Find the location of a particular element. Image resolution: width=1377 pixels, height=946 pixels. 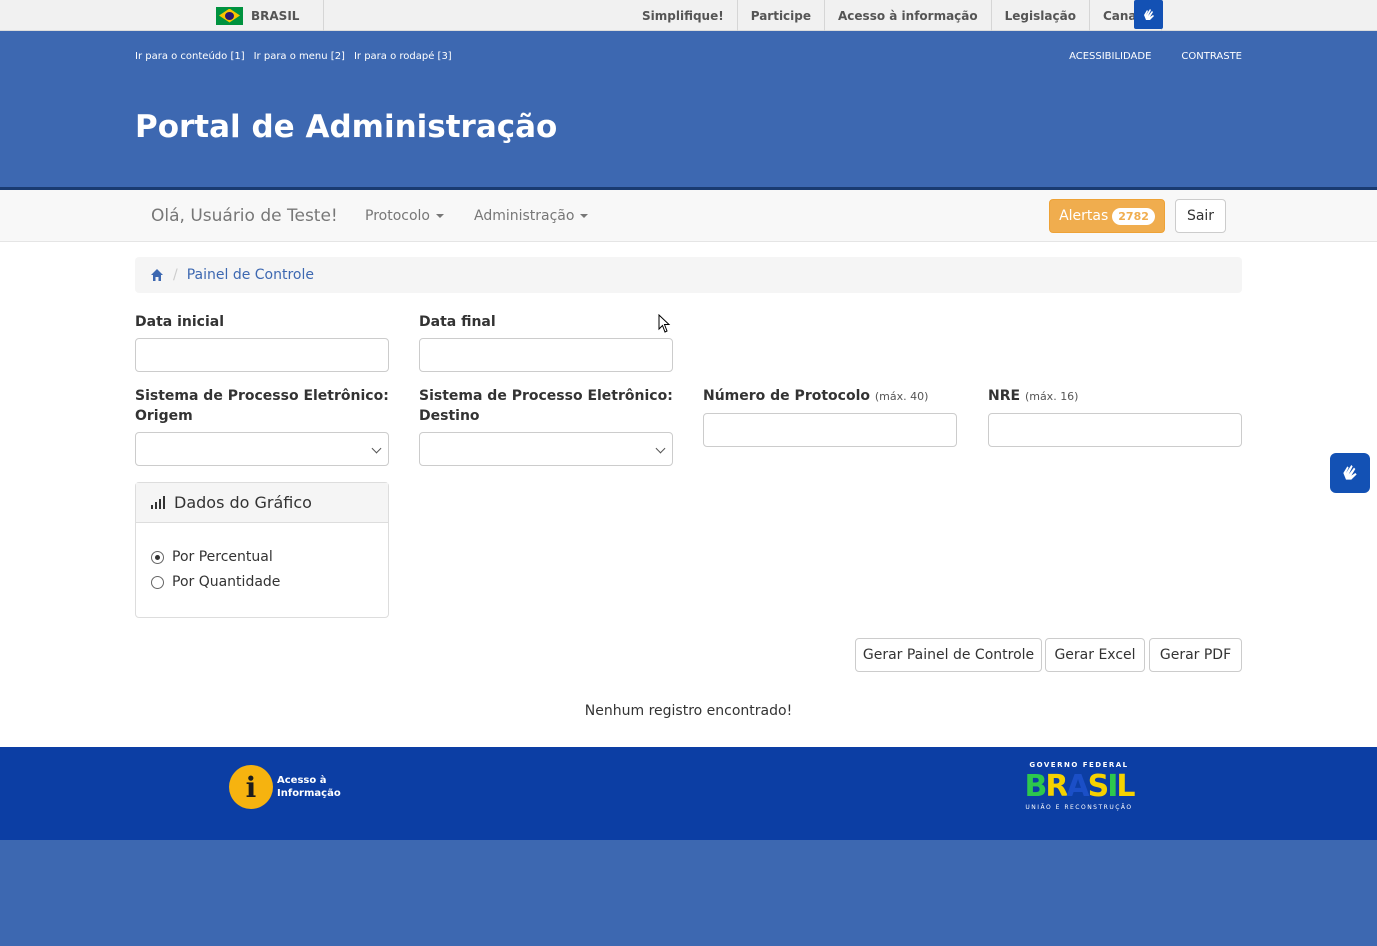

radio-por-quantidade: Por Quantidade is located at coordinates (215, 582).